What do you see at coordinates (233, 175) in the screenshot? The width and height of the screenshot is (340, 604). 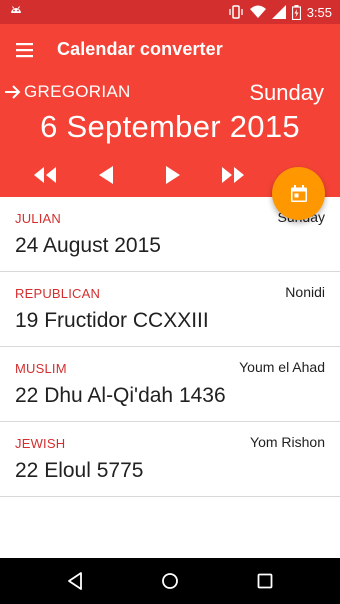 I see `fast-forward-icon` at bounding box center [233, 175].